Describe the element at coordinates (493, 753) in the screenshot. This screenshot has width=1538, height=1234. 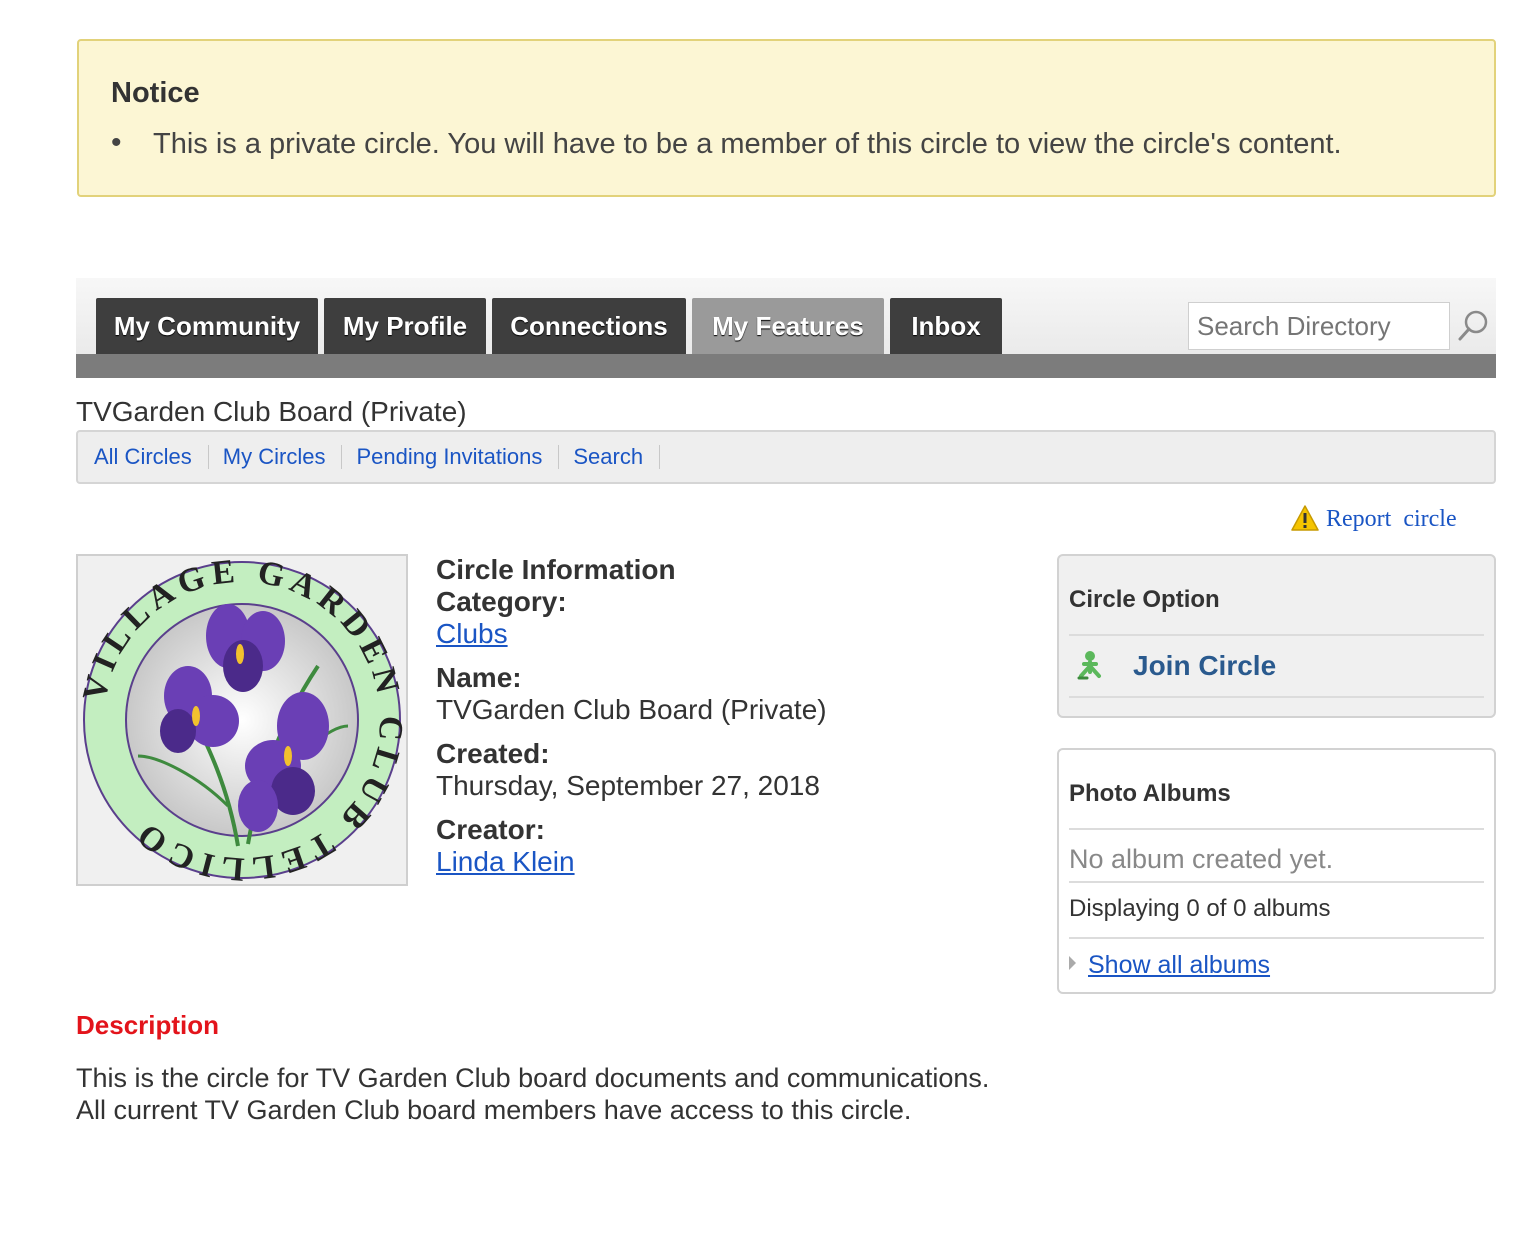
I see `created-label: Created:` at that location.